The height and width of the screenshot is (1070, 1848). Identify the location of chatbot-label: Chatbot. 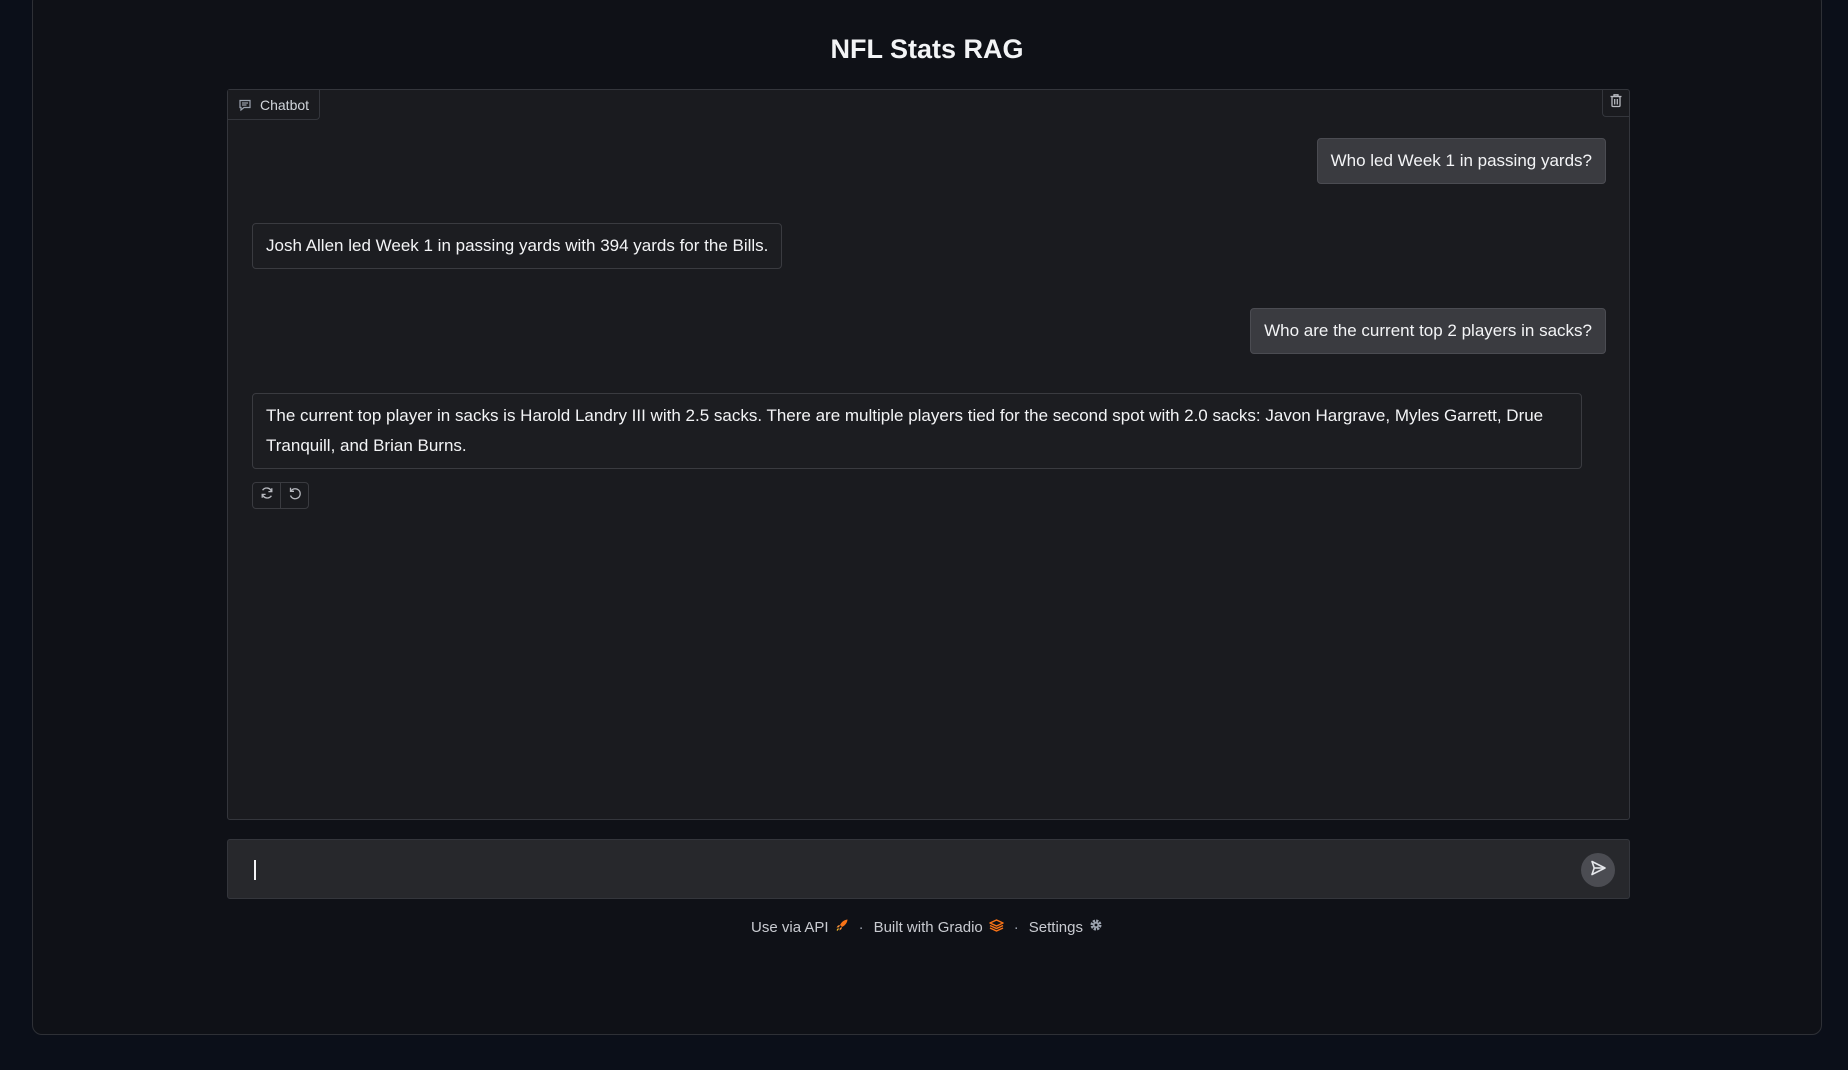
(274, 105).